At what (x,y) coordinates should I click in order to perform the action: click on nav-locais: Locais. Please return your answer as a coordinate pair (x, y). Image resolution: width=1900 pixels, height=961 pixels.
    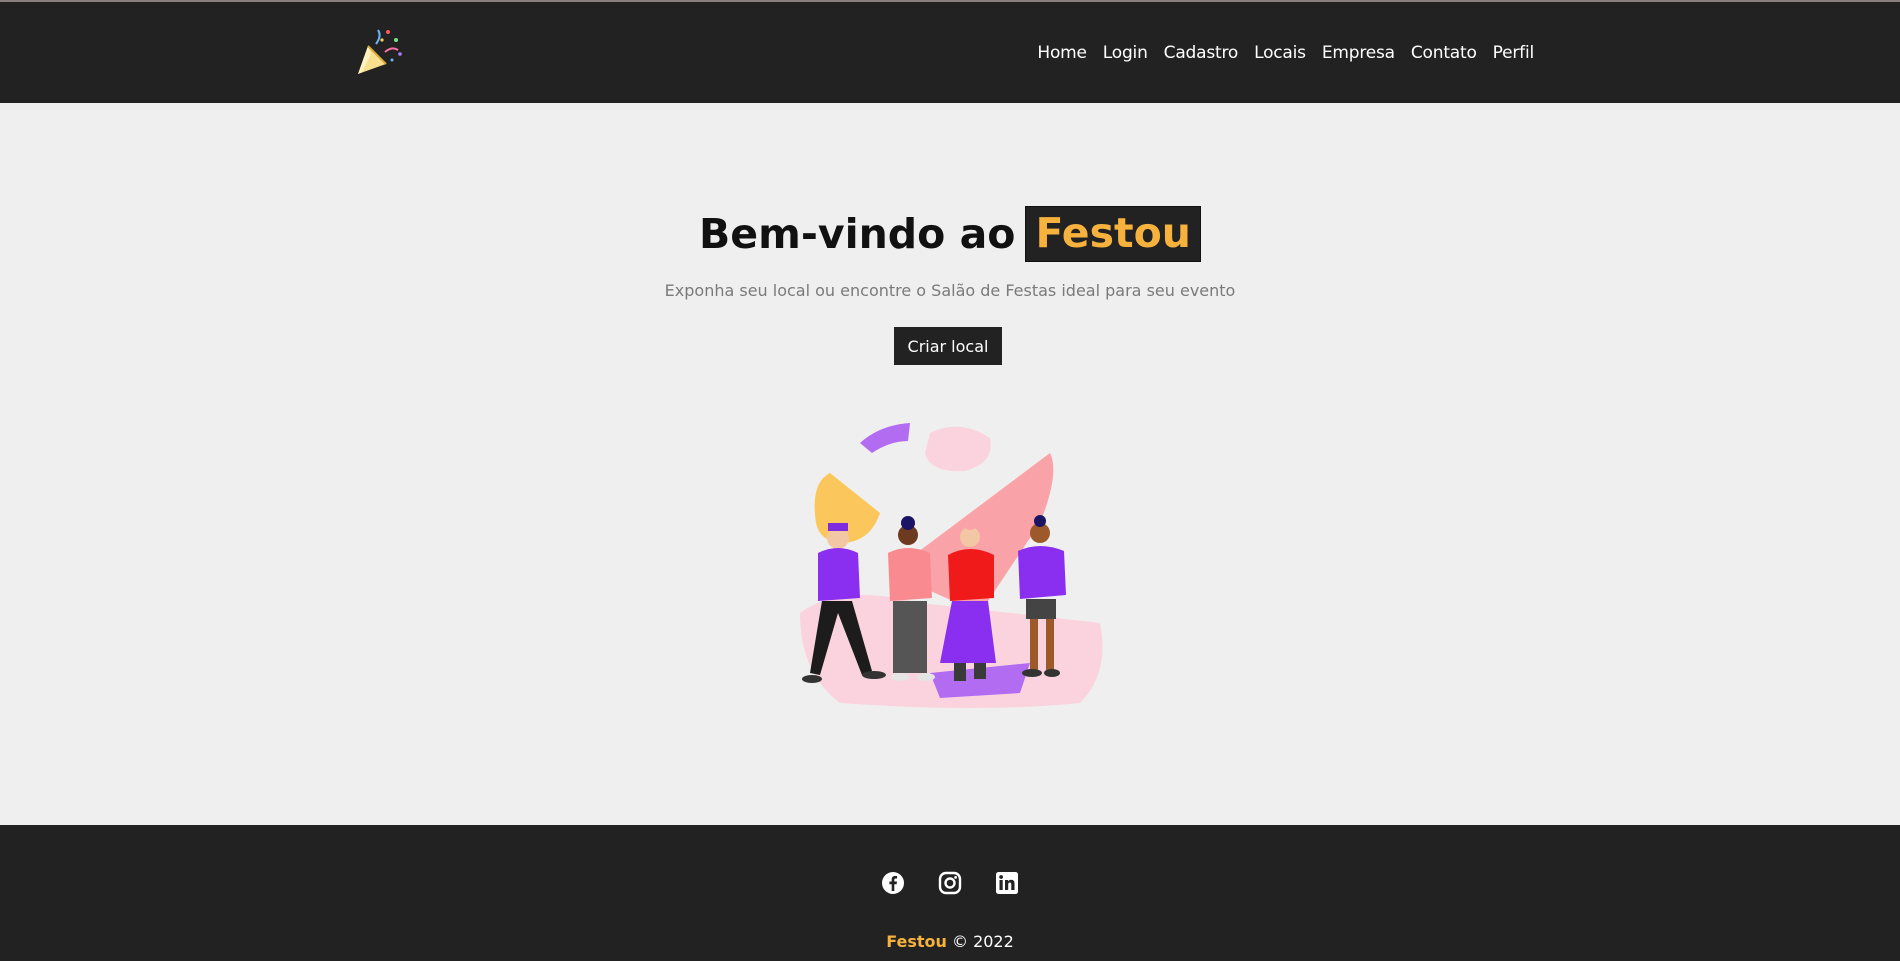
    Looking at the image, I should click on (1280, 53).